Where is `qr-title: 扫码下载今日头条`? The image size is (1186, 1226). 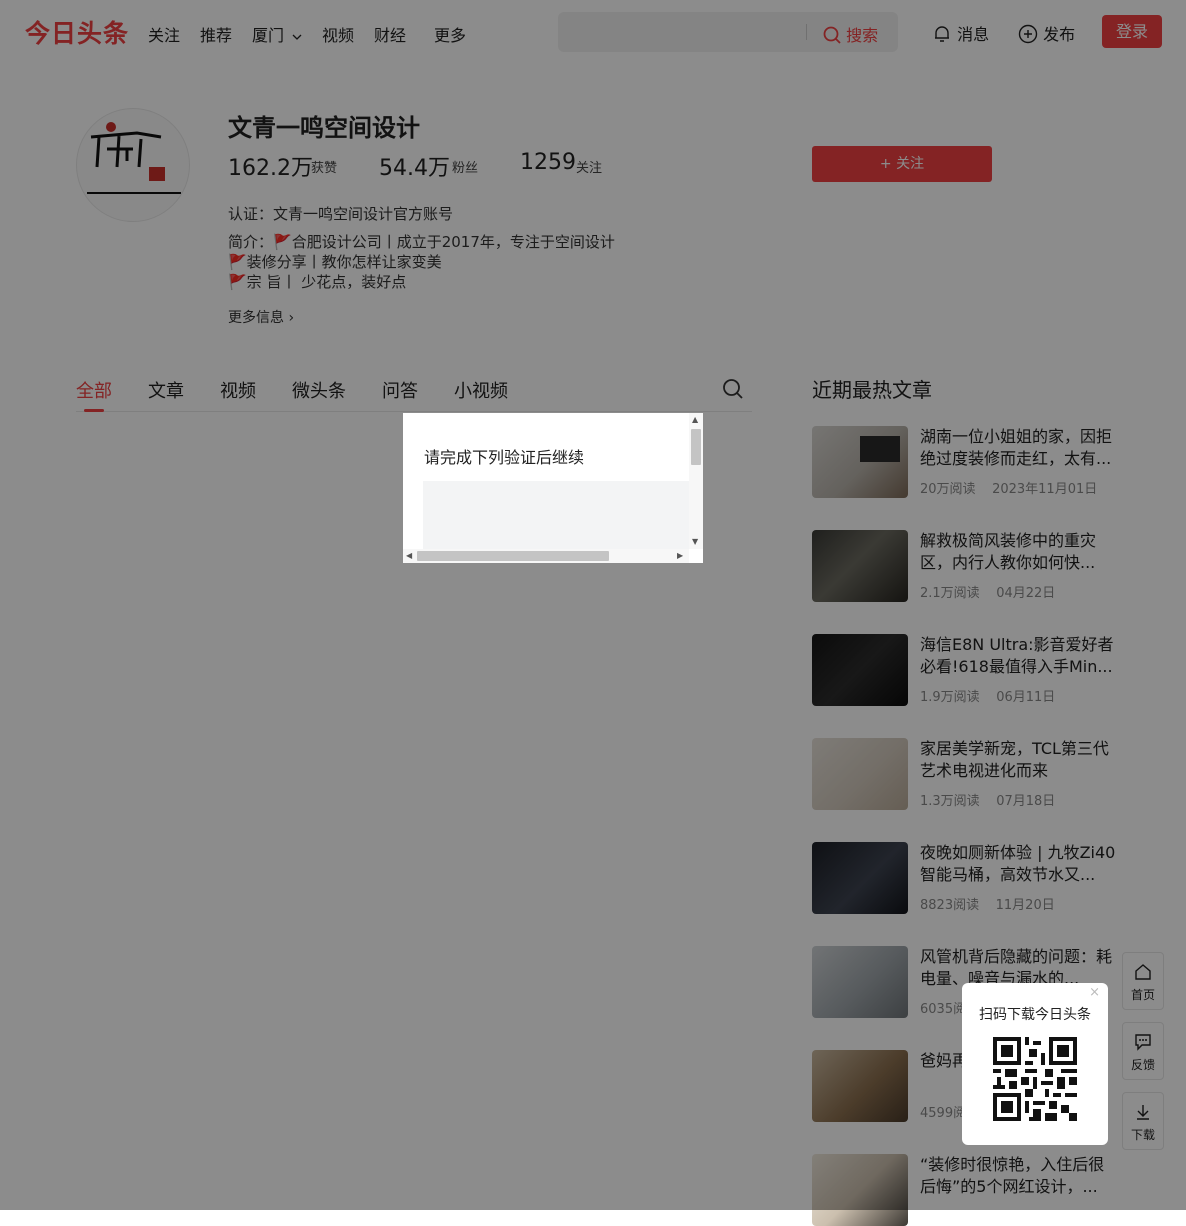
qr-title: 扫码下载今日头条 is located at coordinates (1035, 1015).